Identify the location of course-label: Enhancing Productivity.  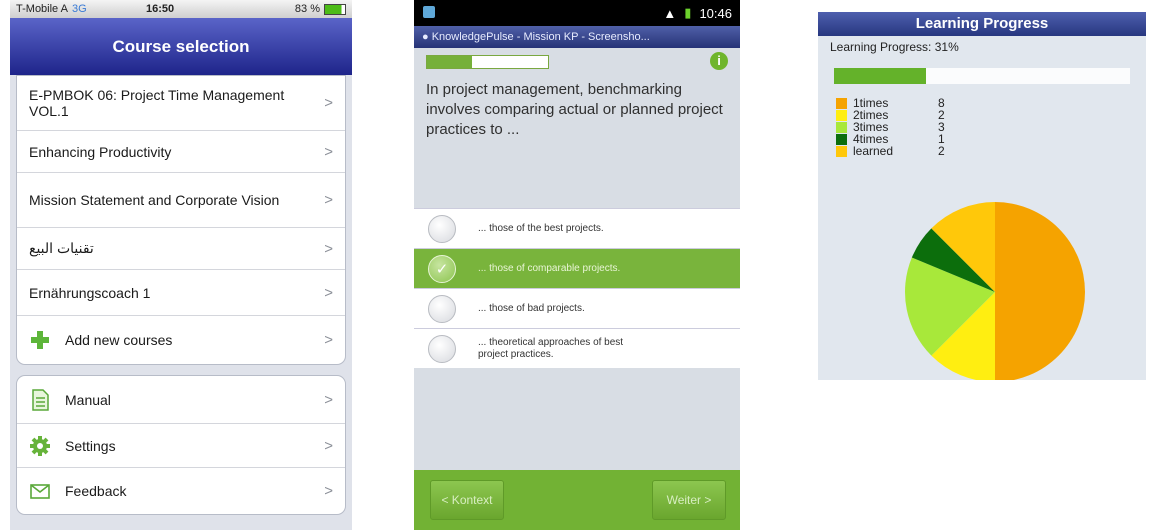
(100, 151).